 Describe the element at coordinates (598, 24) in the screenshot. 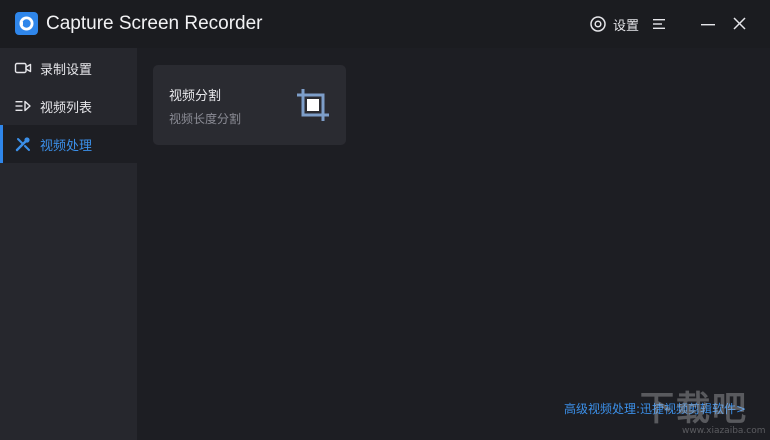

I see `gear-icon` at that location.